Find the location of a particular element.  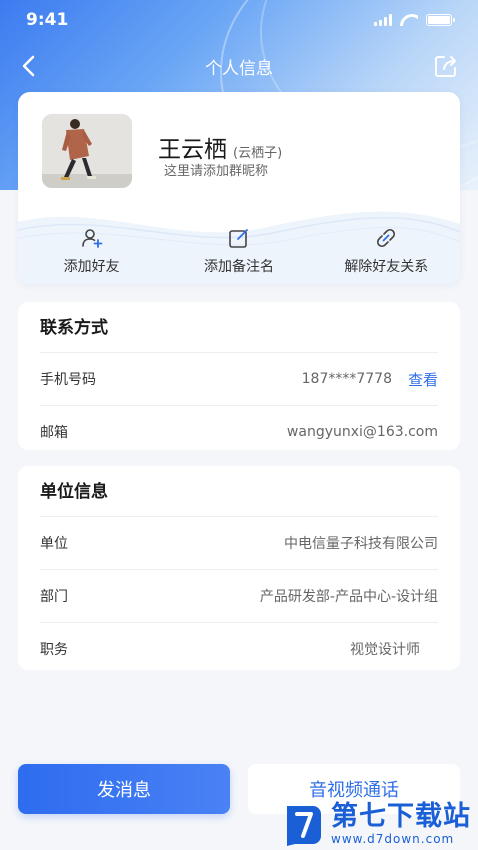

work-section-title: 单位信息 is located at coordinates (74, 492).